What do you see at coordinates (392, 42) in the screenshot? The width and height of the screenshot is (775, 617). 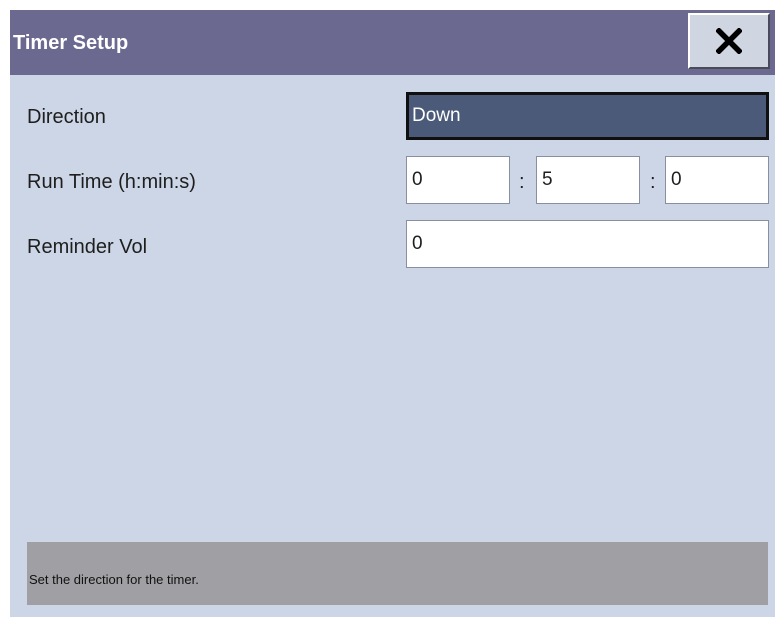 I see `title-bar: Timer Setup` at bounding box center [392, 42].